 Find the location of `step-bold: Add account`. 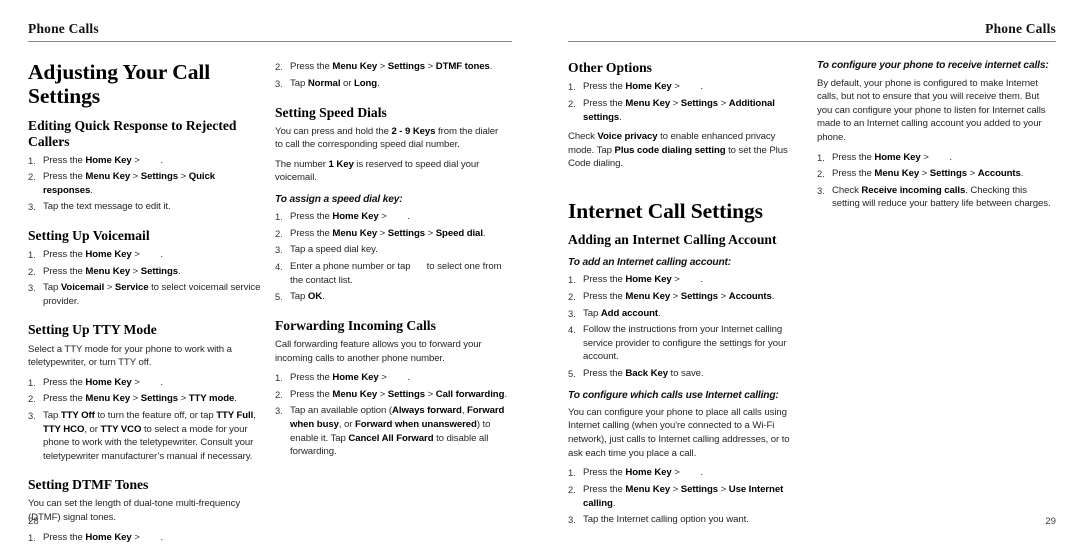

step-bold: Add account is located at coordinates (629, 313).